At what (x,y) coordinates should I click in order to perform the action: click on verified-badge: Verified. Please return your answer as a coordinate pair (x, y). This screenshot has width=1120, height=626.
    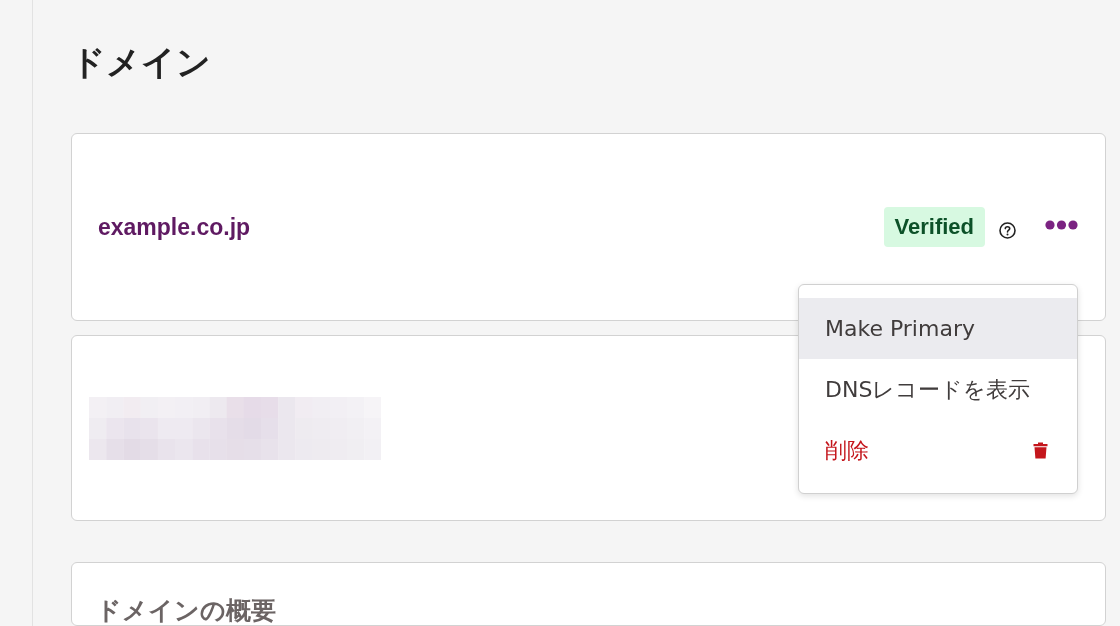
    Looking at the image, I should click on (934, 227).